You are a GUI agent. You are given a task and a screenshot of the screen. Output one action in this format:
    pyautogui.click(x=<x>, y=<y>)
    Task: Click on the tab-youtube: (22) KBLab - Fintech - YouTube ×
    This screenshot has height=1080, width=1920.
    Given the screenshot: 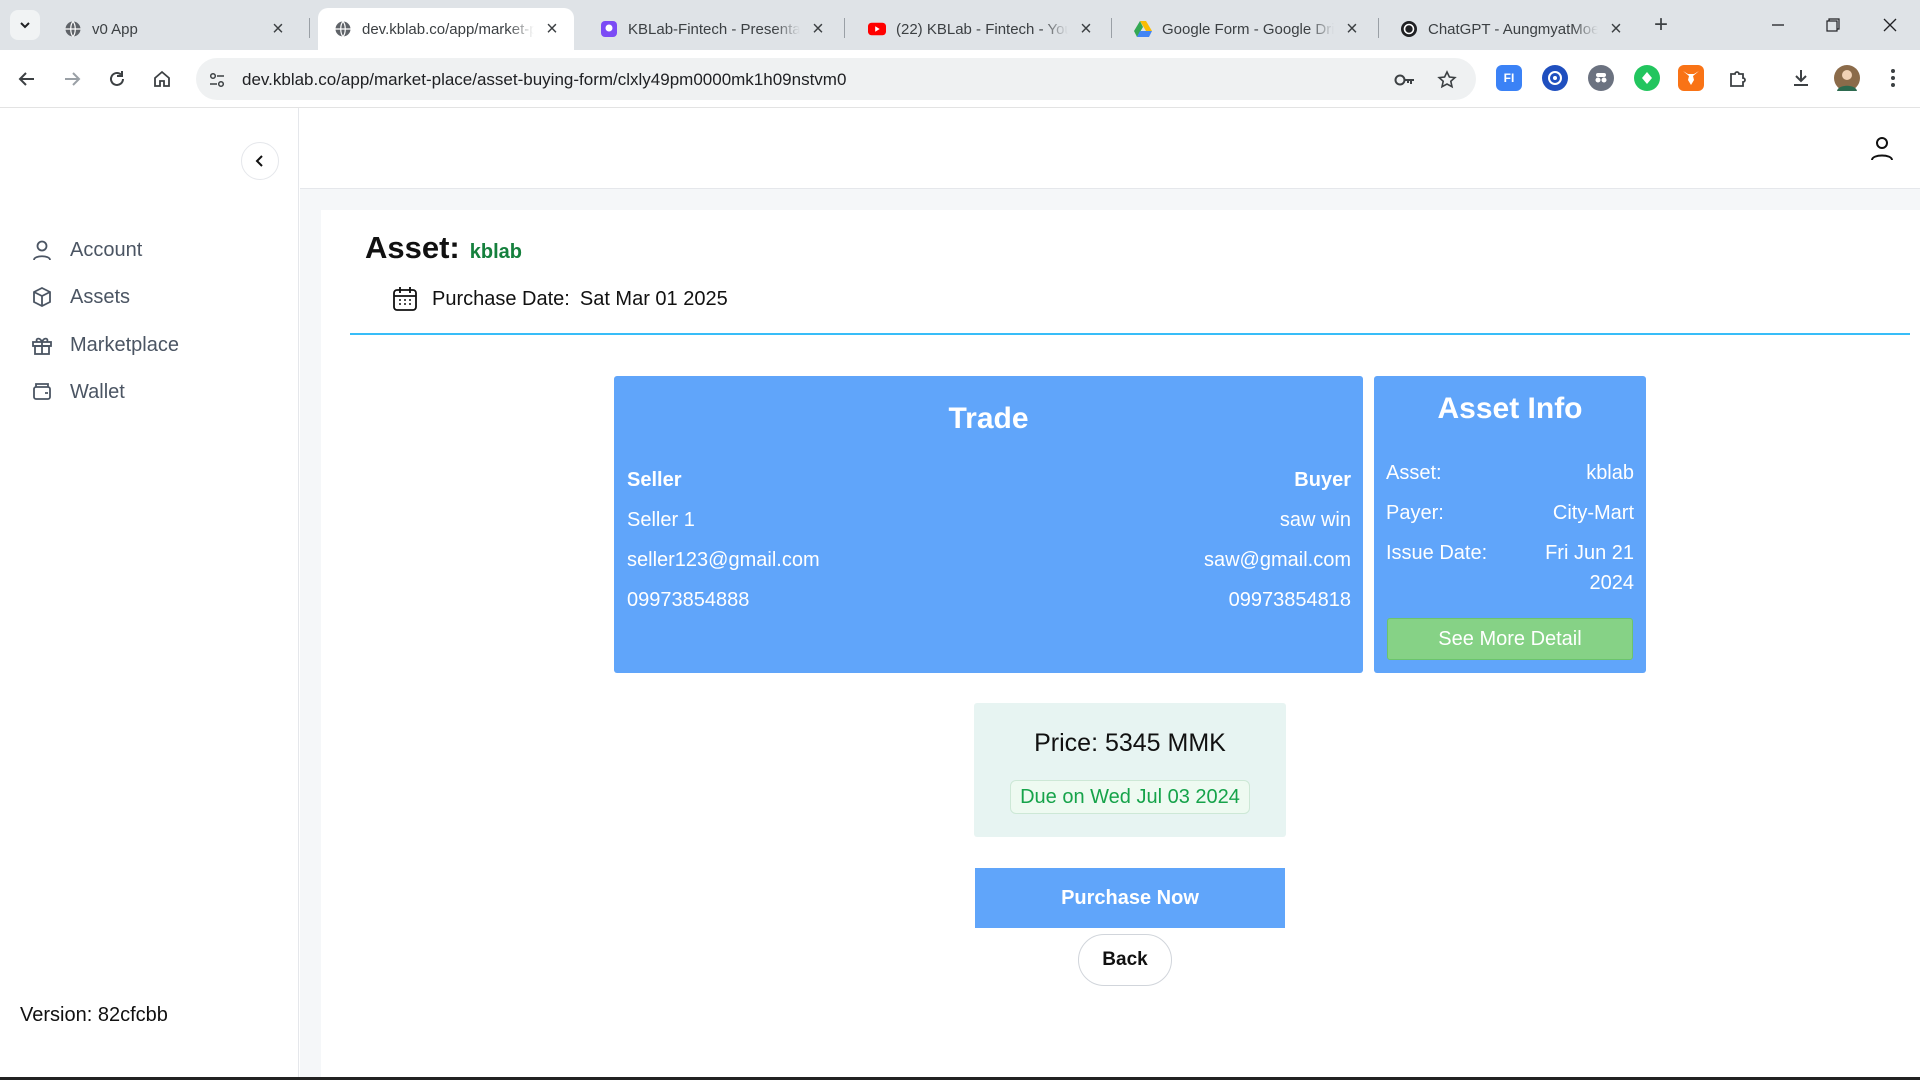 What is the action you would take?
    pyautogui.click(x=980, y=29)
    